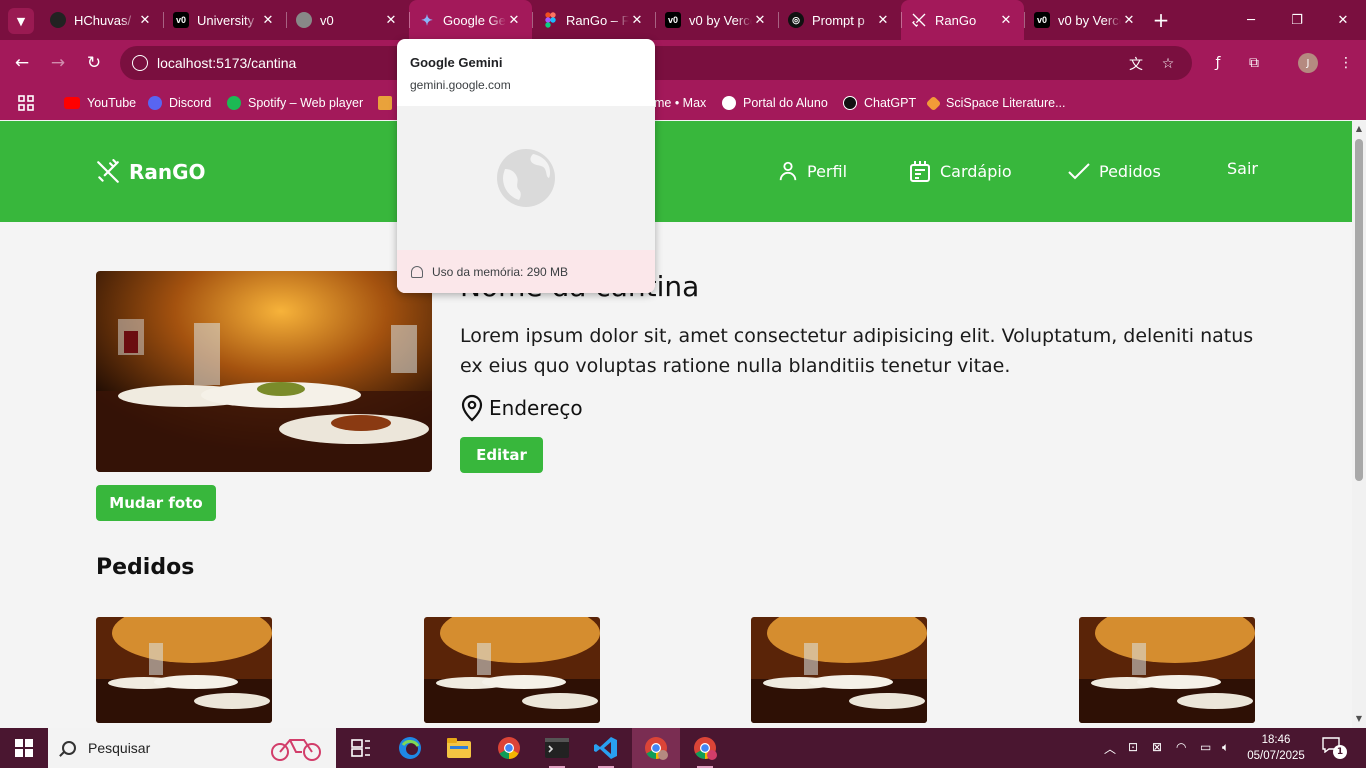 This screenshot has height=768, width=1366. I want to click on tab-rango-figma: RanGo – Figma ✕, so click(593, 20).